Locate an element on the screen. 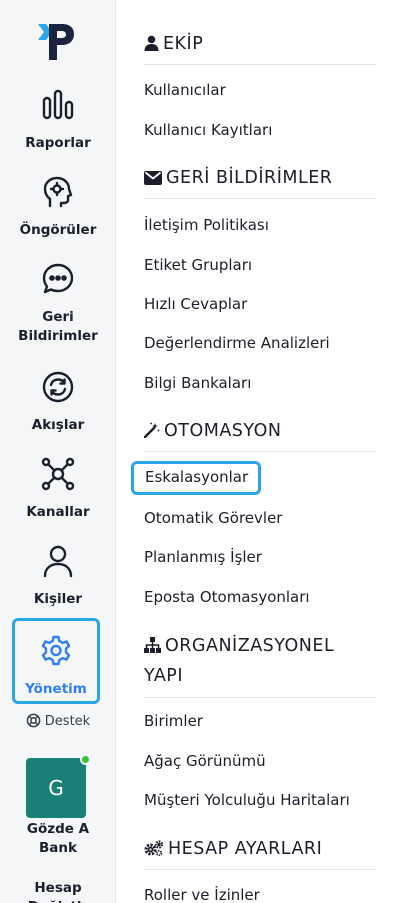  nav-item-flows: Akışlar is located at coordinates (58, 402).